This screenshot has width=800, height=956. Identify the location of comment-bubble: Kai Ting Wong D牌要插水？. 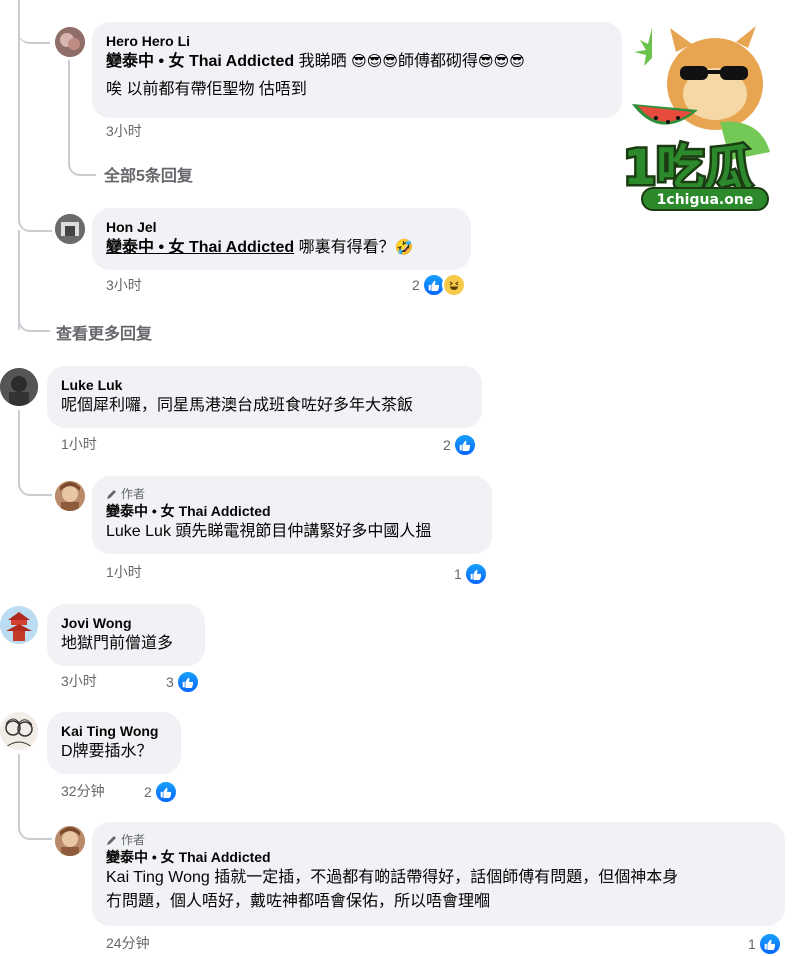
(114, 743).